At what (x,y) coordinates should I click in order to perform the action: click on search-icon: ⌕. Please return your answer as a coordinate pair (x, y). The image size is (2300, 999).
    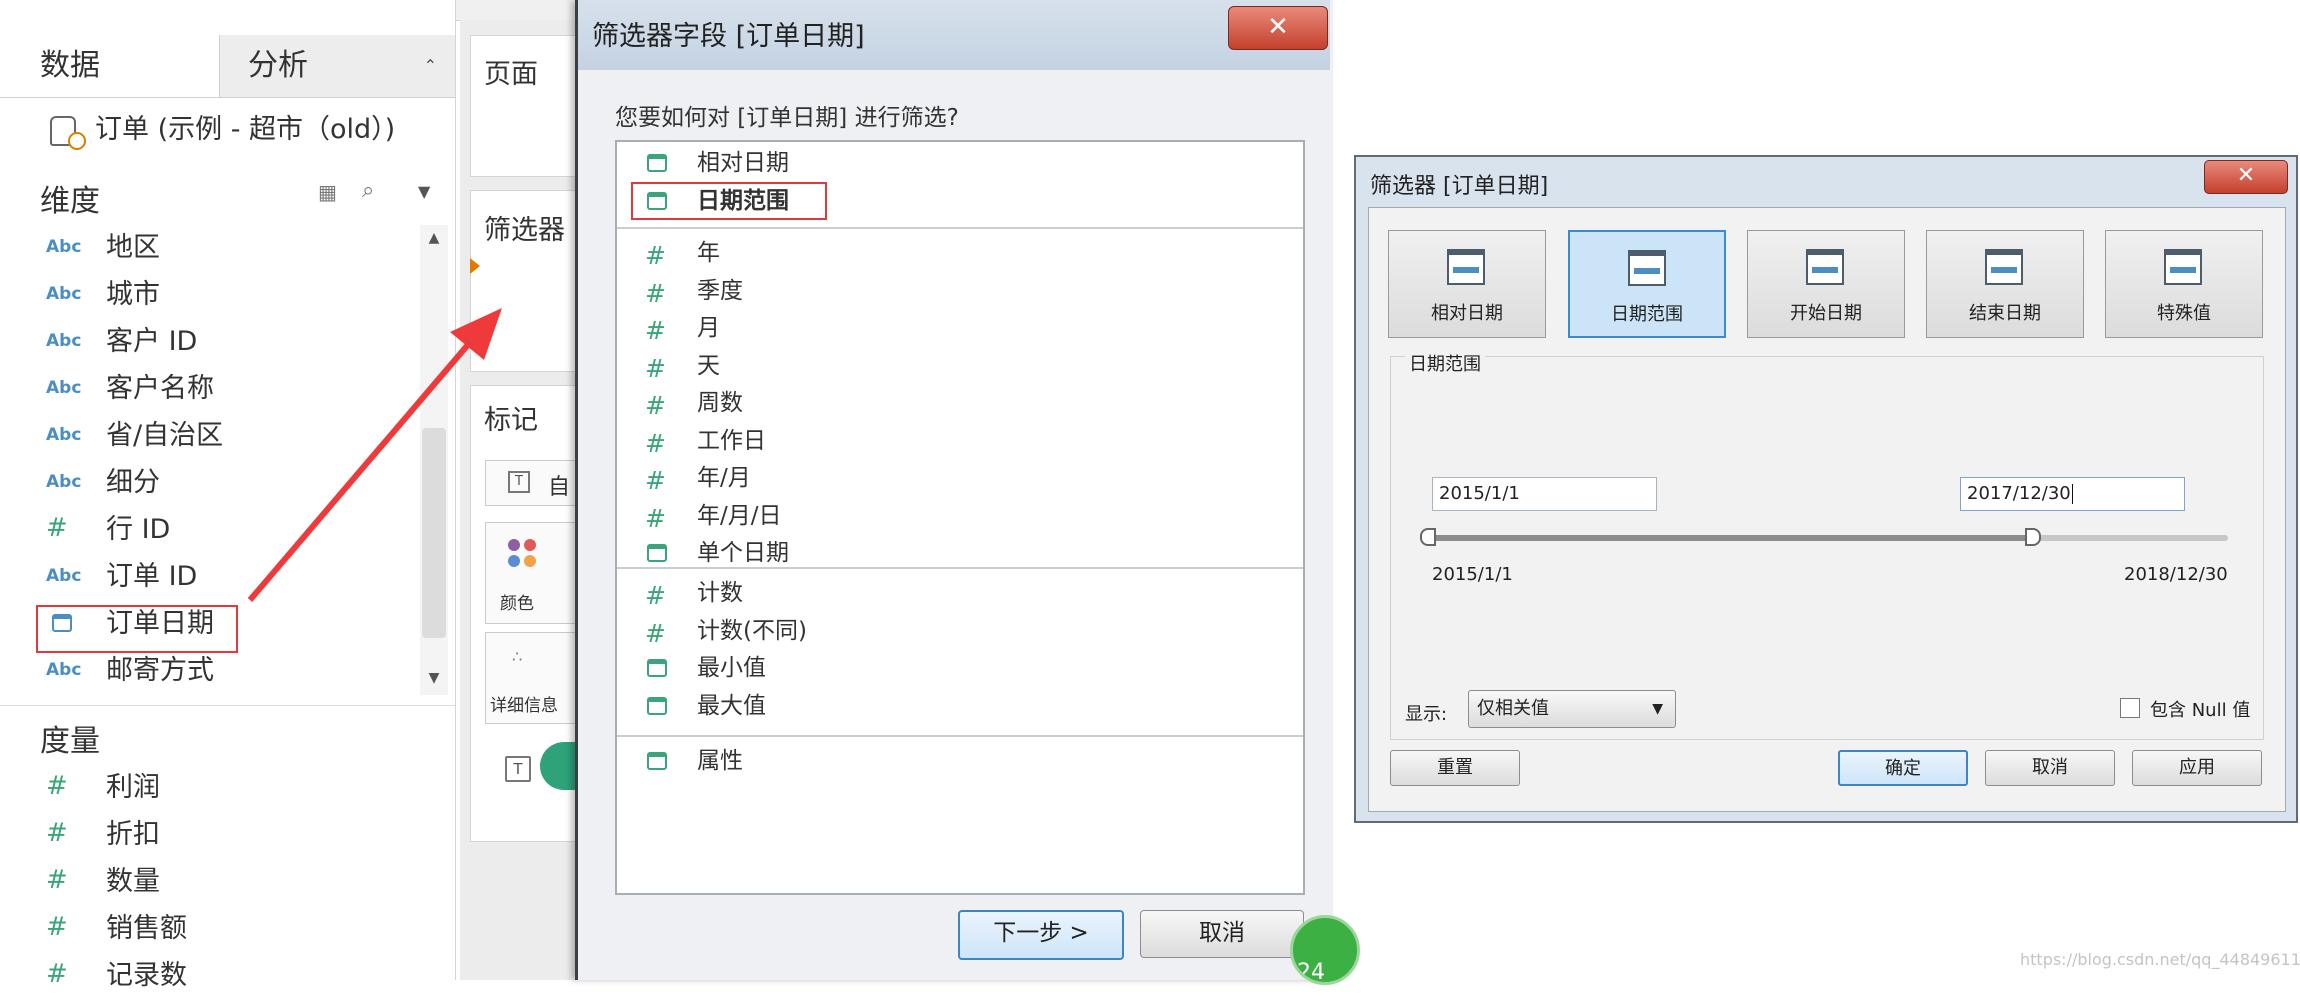
    Looking at the image, I should click on (368, 190).